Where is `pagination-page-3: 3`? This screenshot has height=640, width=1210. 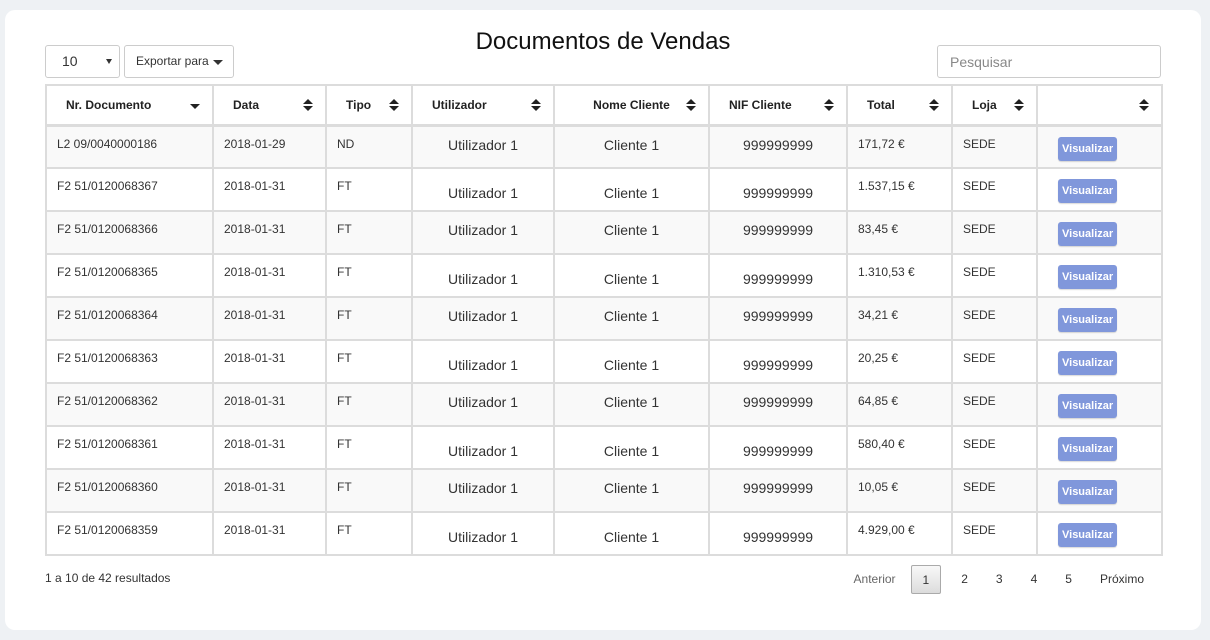
pagination-page-3: 3 is located at coordinates (999, 579).